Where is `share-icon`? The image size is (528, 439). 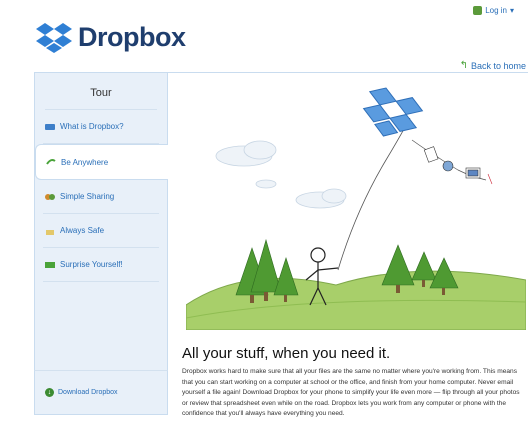
share-icon is located at coordinates (50, 196).